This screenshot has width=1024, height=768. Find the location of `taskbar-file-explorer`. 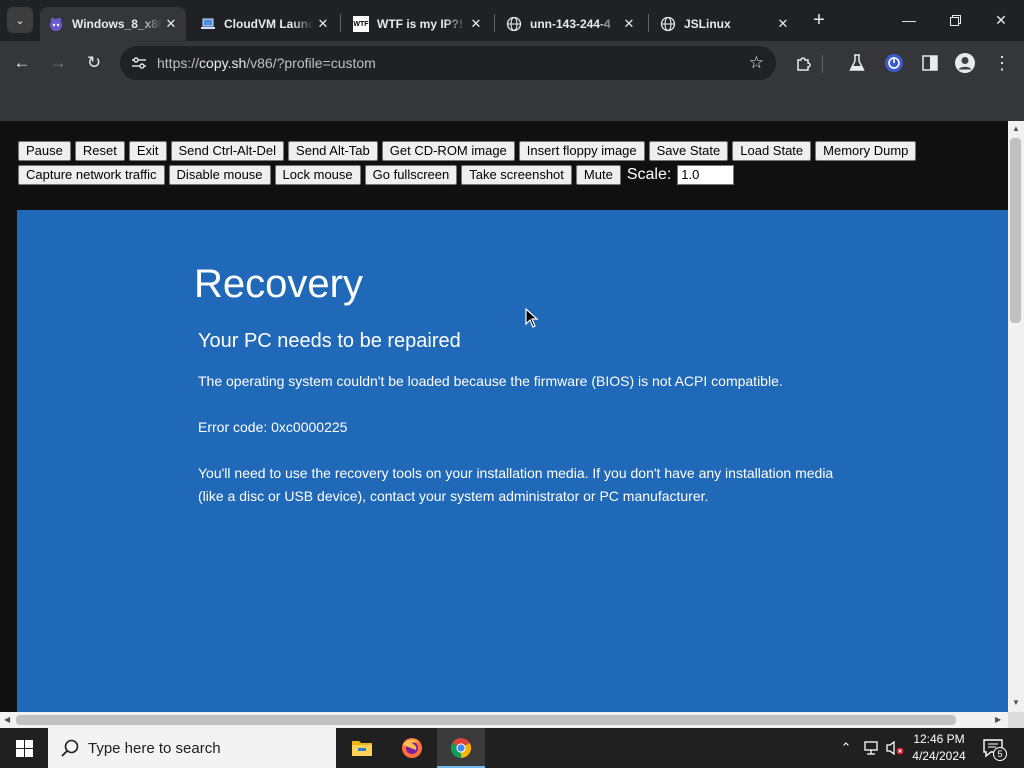

taskbar-file-explorer is located at coordinates (362, 748).